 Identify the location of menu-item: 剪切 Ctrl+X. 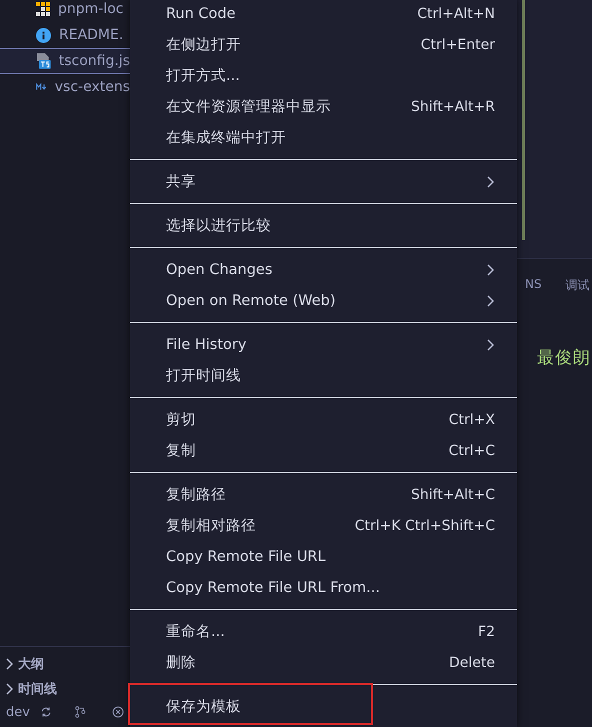
(323, 419).